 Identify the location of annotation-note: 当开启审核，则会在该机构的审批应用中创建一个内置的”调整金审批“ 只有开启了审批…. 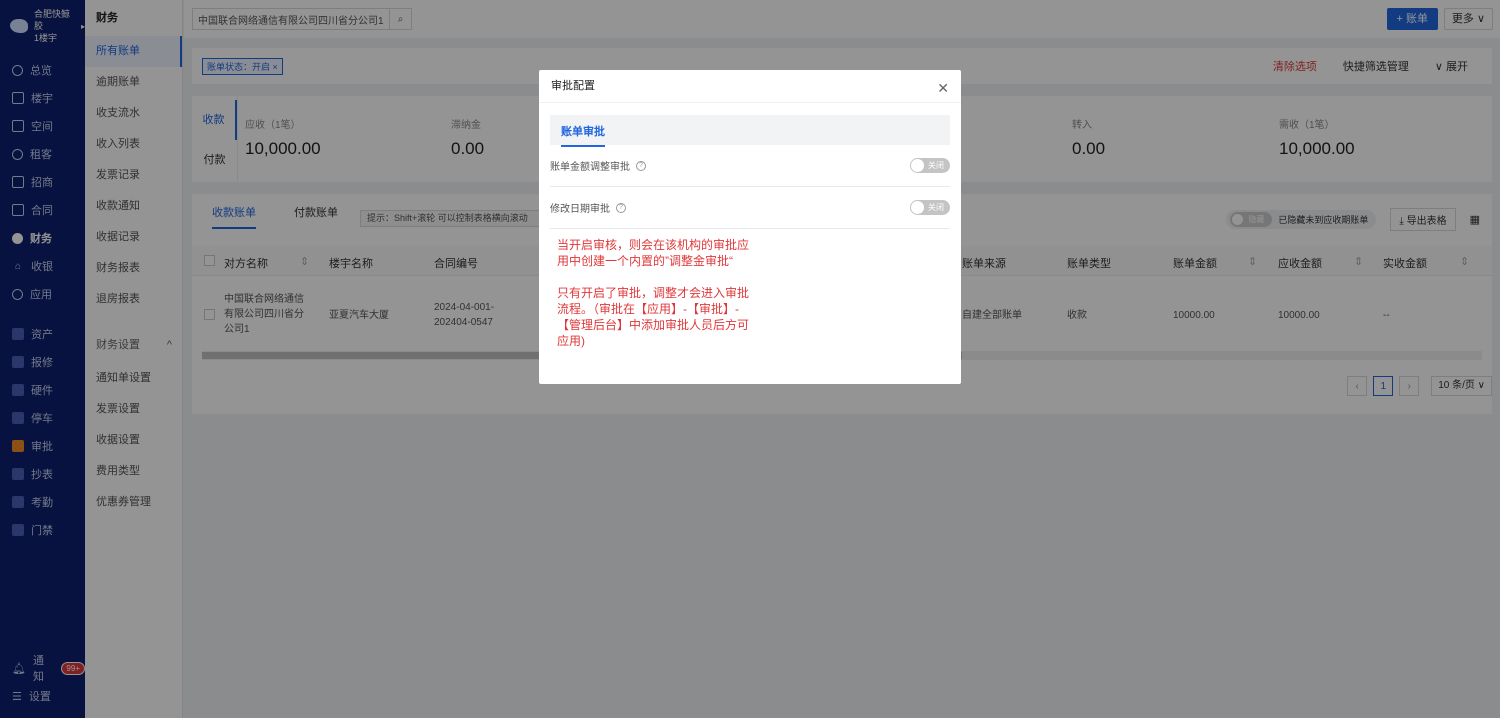
(655, 301).